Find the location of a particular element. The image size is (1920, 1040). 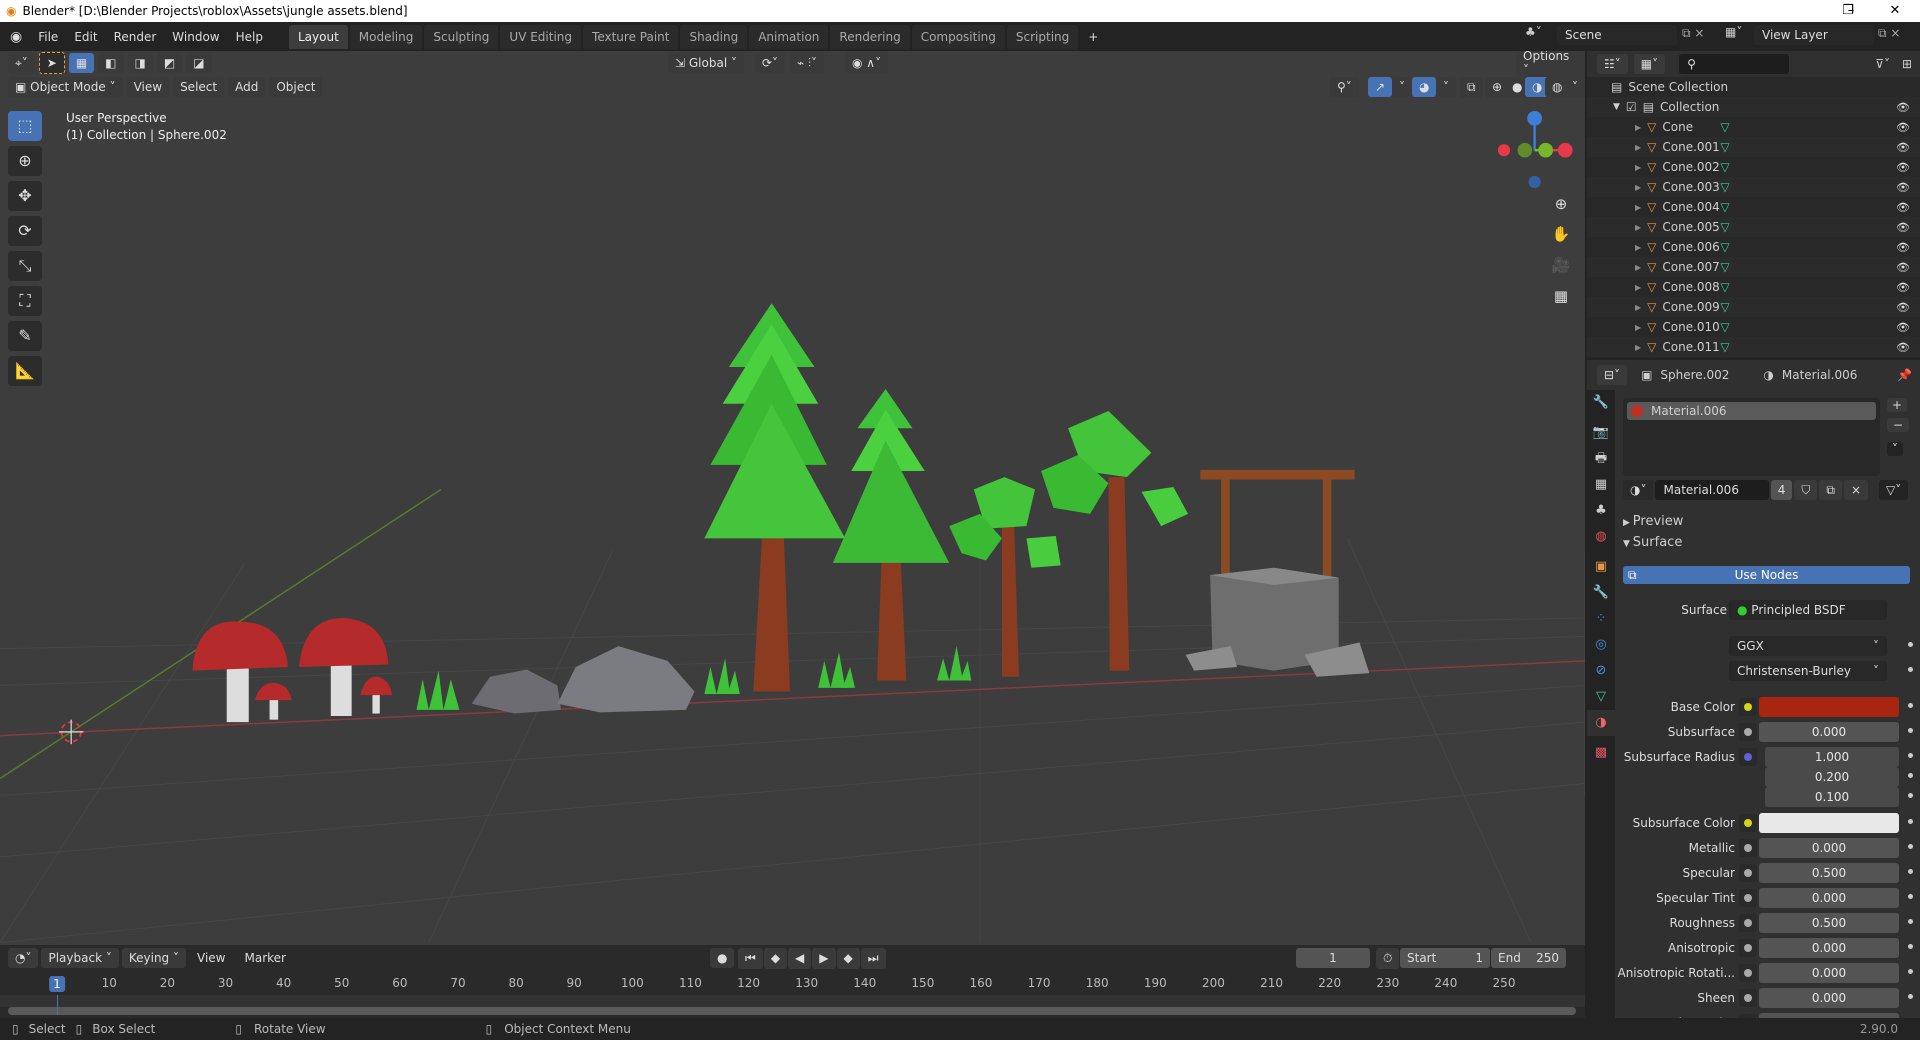

subsurface-radius-field: 0.200 is located at coordinates (1832, 777).